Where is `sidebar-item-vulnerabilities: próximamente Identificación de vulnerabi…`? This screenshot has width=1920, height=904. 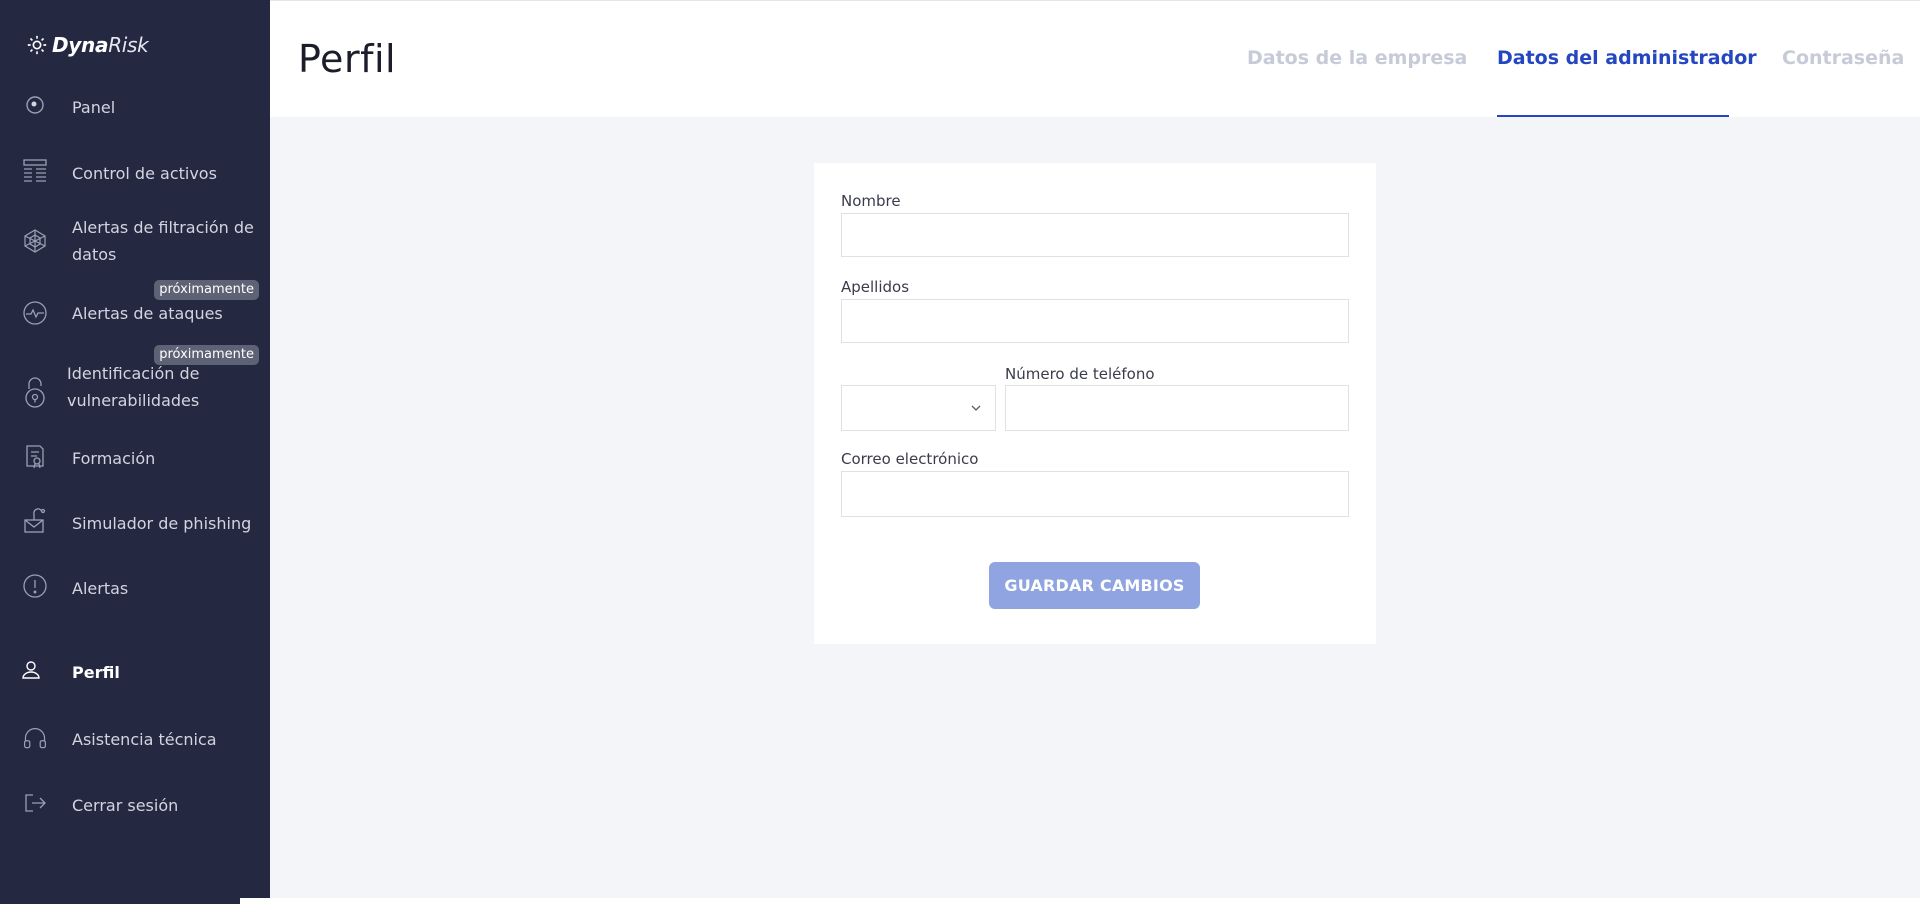 sidebar-item-vulnerabilities: próximamente Identificación de vulnerabi… is located at coordinates (135, 379).